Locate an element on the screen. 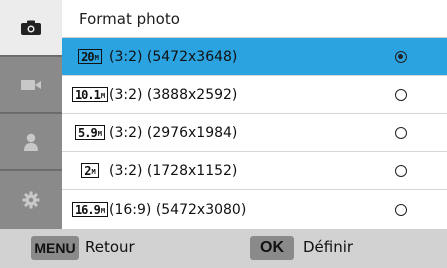 The width and height of the screenshot is (447, 268). video-camera-icon is located at coordinates (31, 84).